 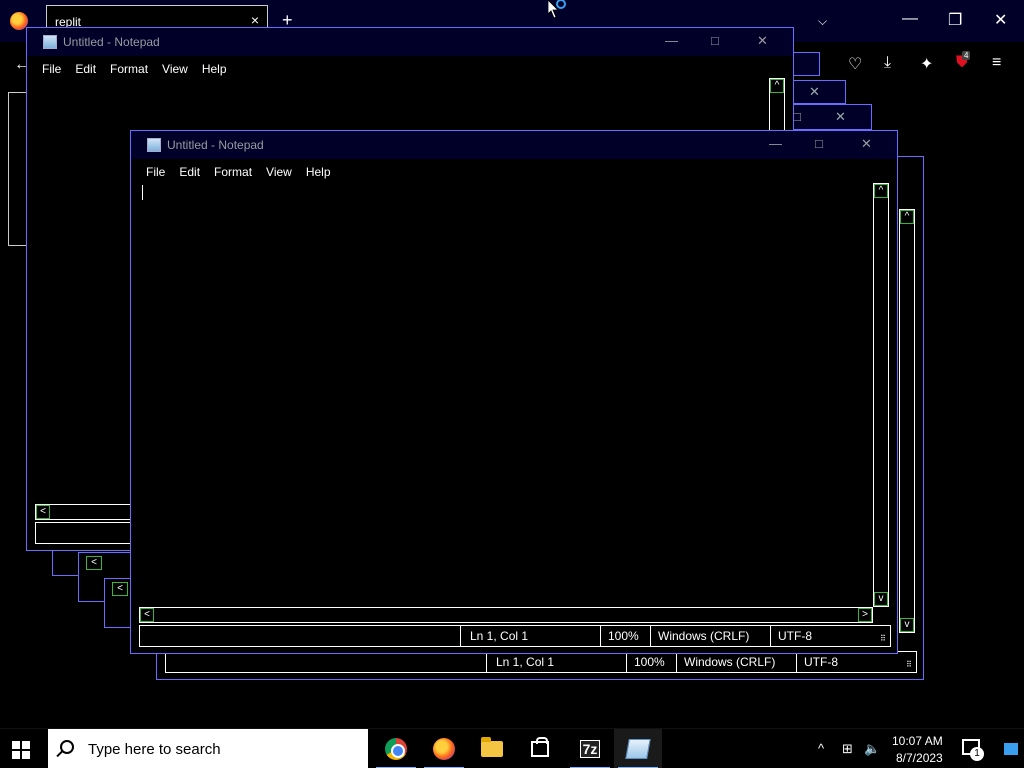 I want to click on firefox-taskbar-button, so click(x=444, y=748).